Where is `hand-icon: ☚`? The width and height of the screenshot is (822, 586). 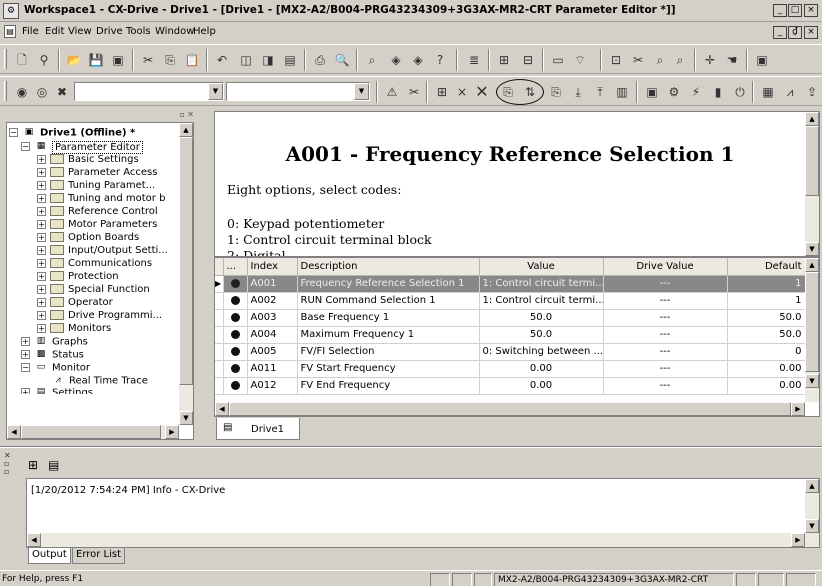 hand-icon: ☚ is located at coordinates (732, 60).